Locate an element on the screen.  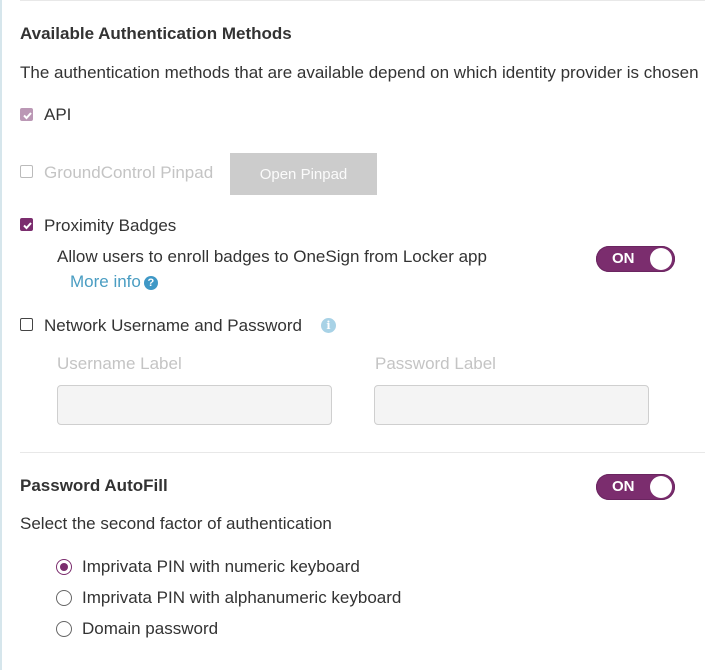
section-divider is located at coordinates (362, 452).